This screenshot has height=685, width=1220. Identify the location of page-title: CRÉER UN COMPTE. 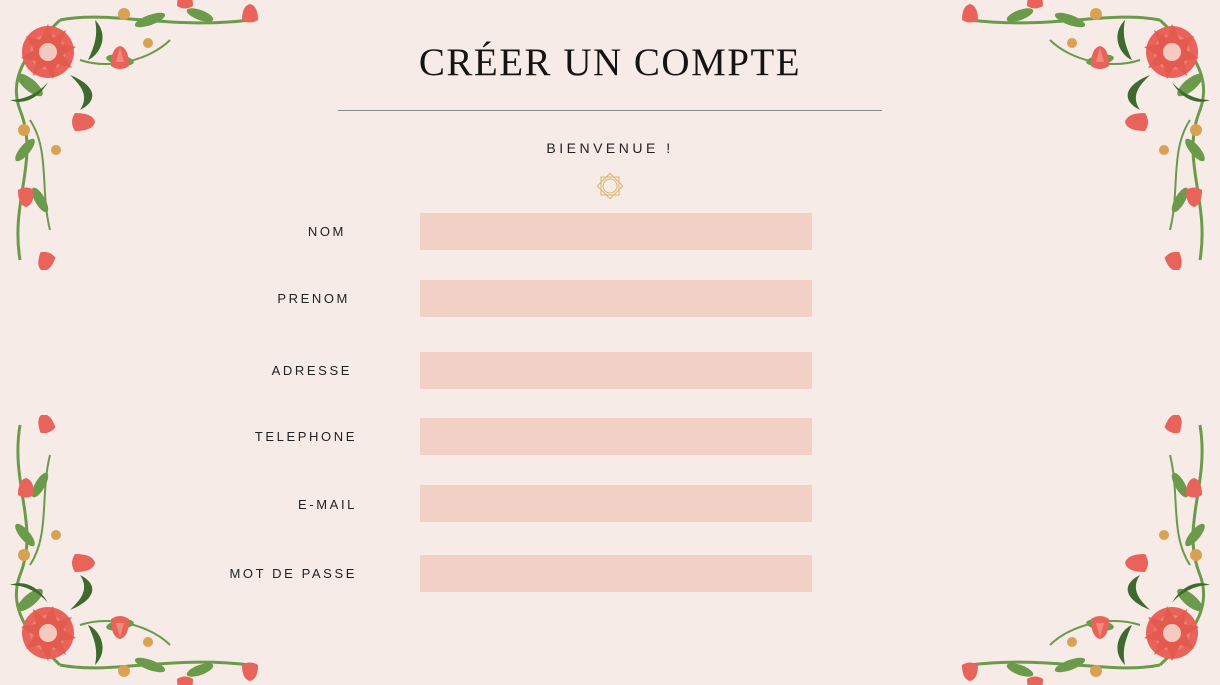
(610, 62).